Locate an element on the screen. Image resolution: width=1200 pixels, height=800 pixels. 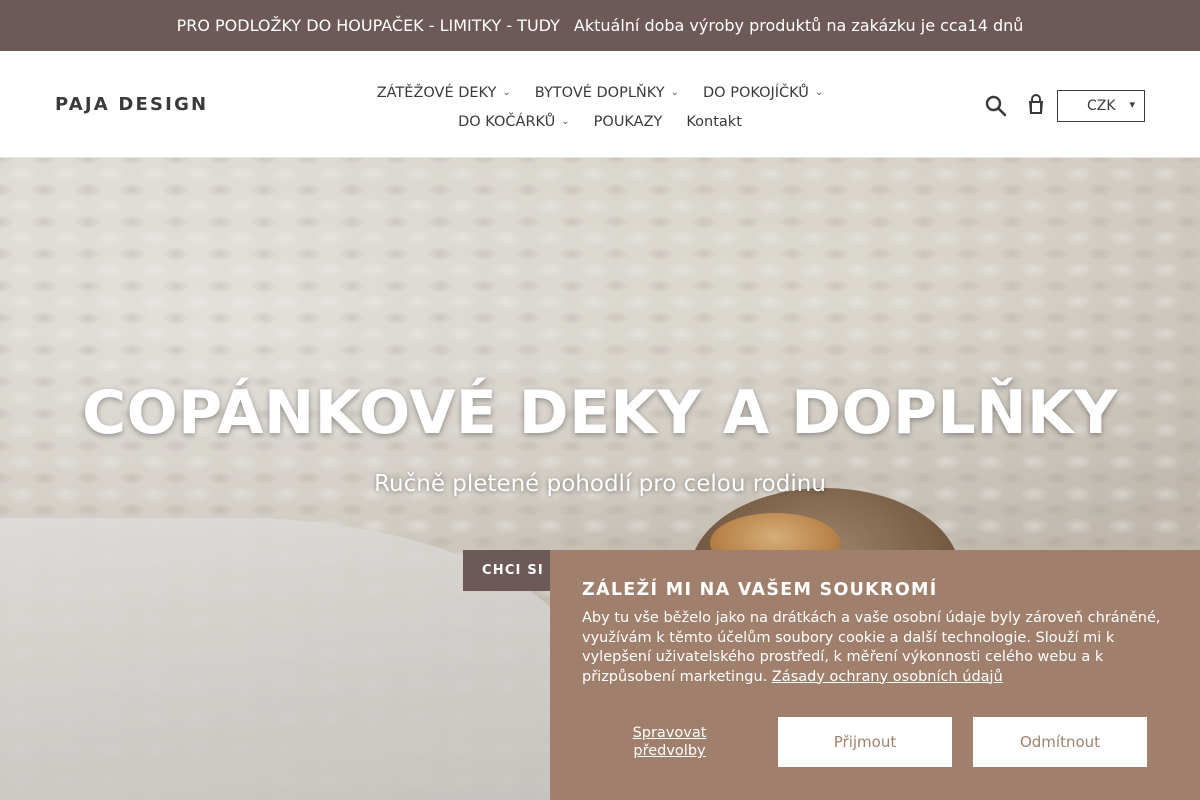
nav-item-kontakt: Kontakt is located at coordinates (714, 122).